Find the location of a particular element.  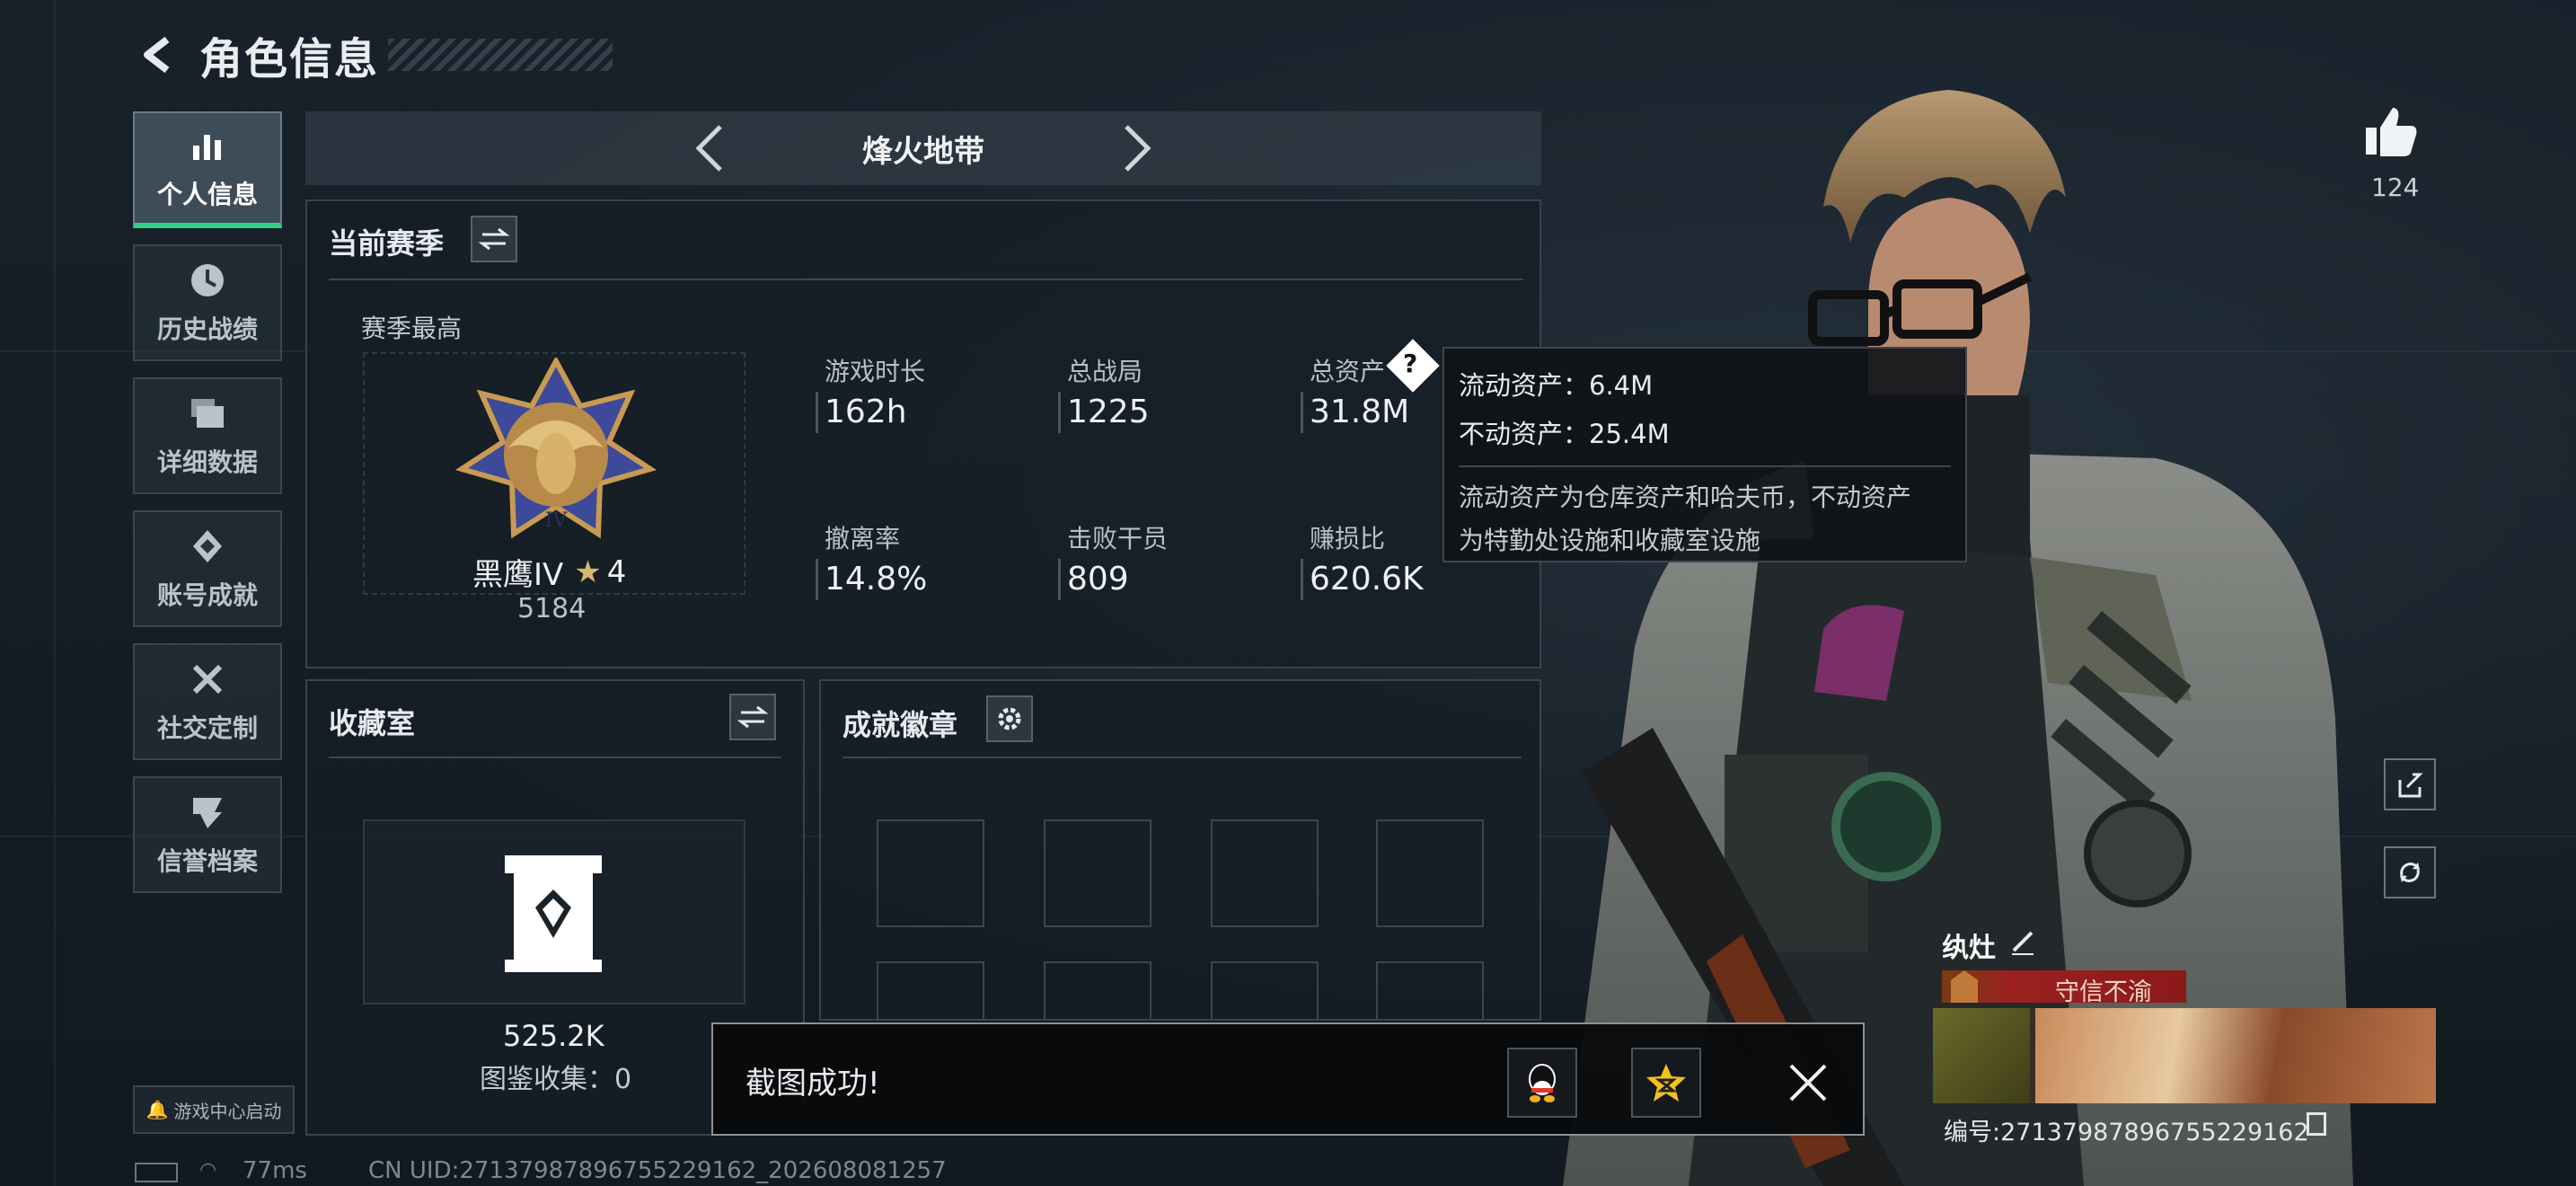

rank-name: 黑鹰IV is located at coordinates (518, 575).